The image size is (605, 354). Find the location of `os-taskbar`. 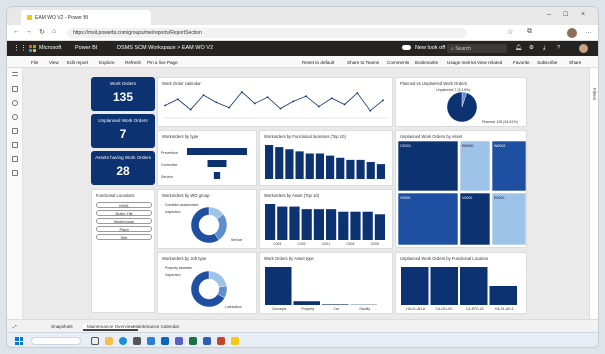

os-taskbar is located at coordinates (302, 339).